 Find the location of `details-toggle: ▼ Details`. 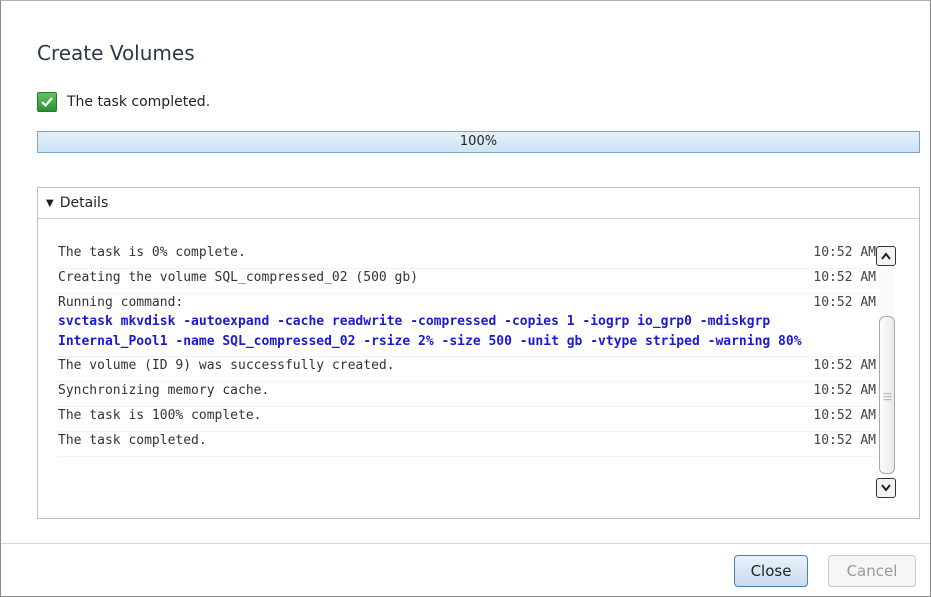

details-toggle: ▼ Details is located at coordinates (478, 203).